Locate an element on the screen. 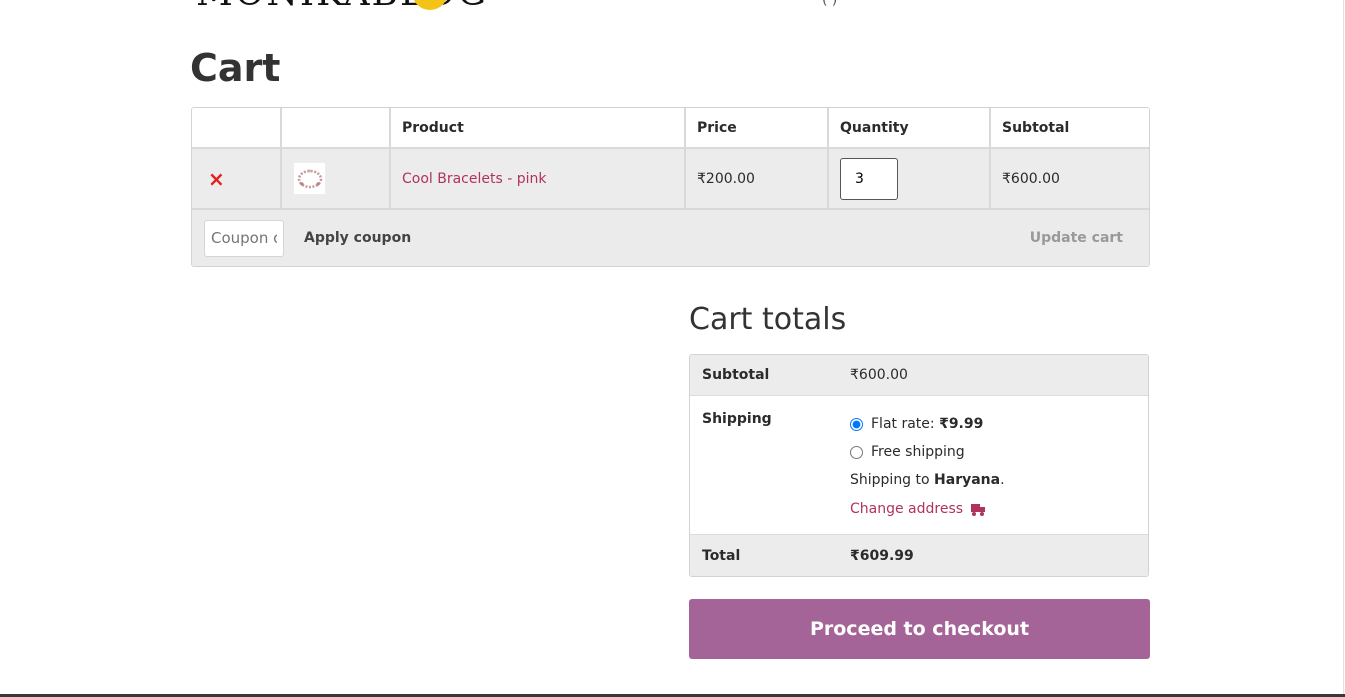  totals-total-row: Total ₹609.99 is located at coordinates (919, 555).